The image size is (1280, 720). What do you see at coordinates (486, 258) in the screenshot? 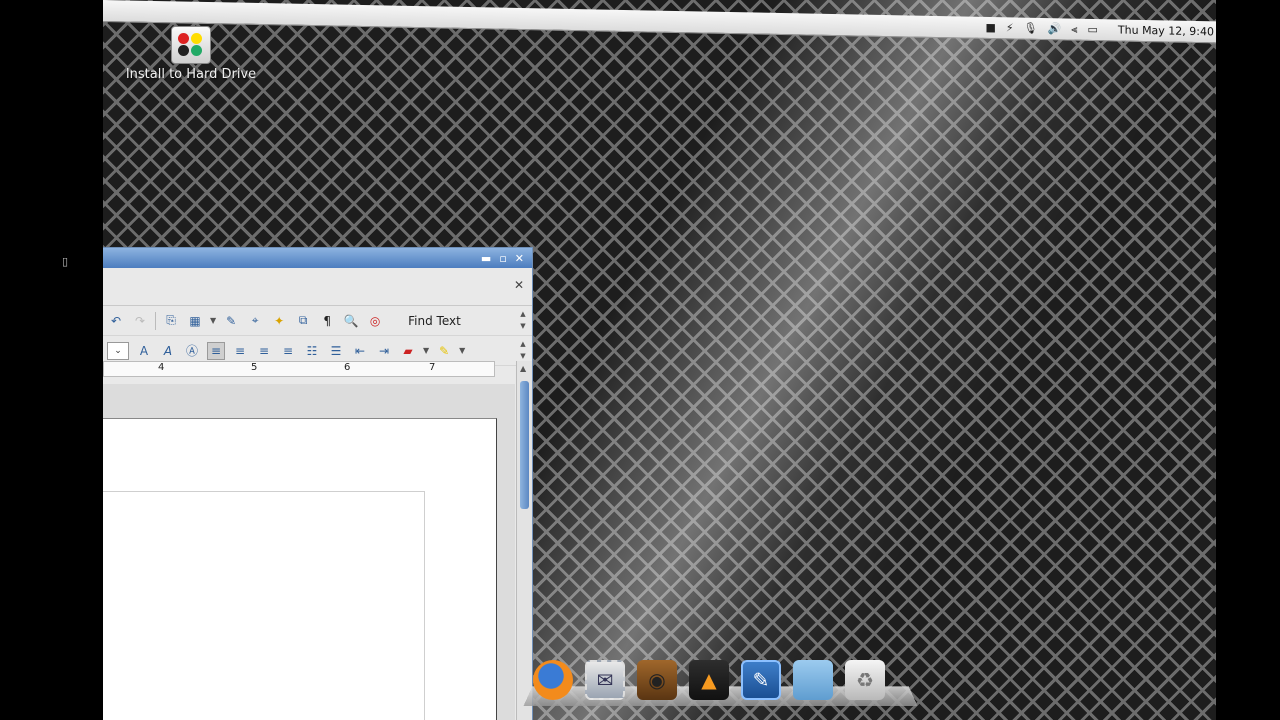
I see `minimize-button: ▬` at bounding box center [486, 258].